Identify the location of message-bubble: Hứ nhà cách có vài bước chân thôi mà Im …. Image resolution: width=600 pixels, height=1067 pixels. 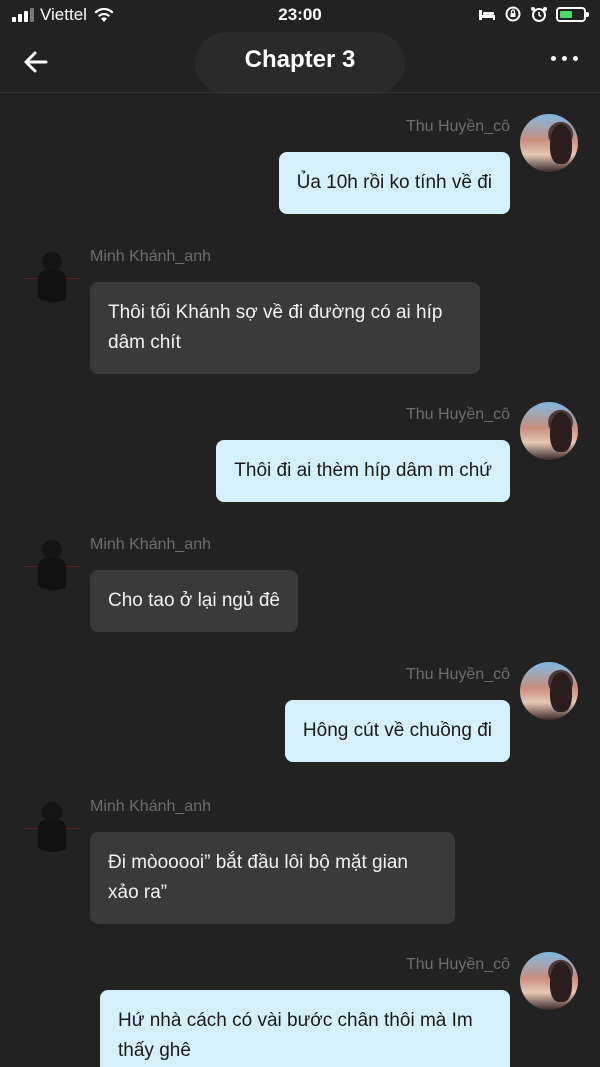
(305, 1028).